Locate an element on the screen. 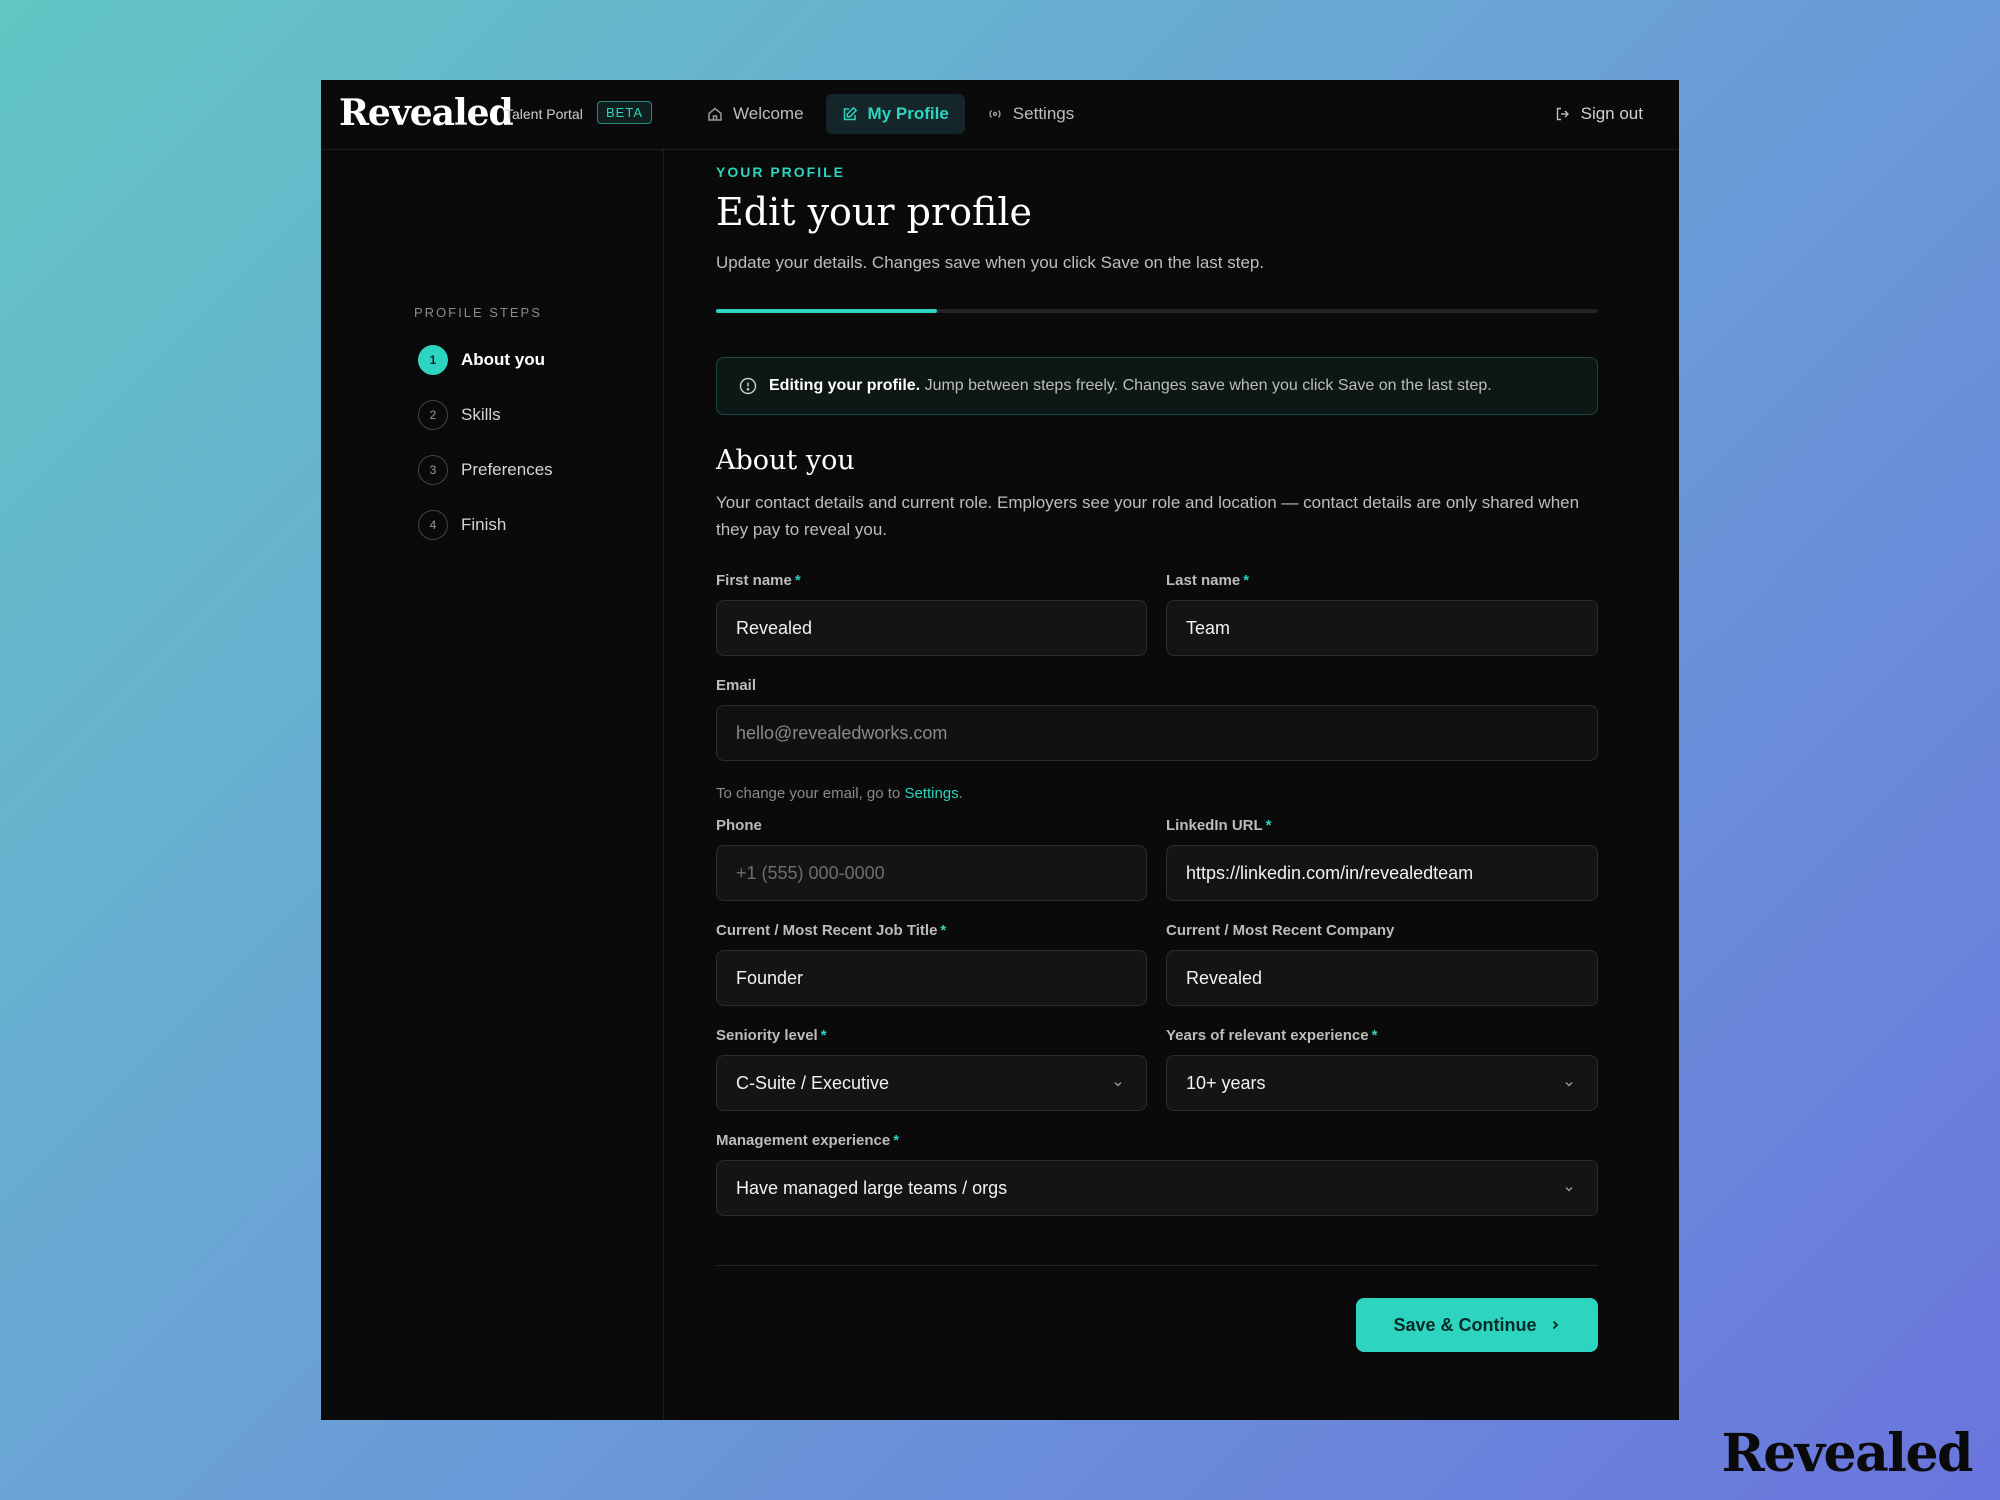 The width and height of the screenshot is (2000, 1500). step-finish: 4 Finish is located at coordinates (462, 525).